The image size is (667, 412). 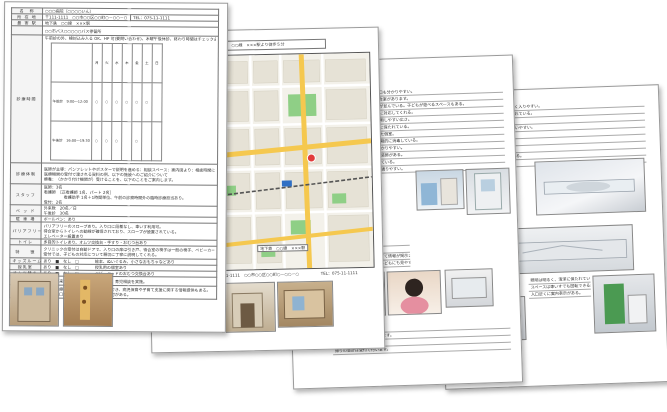 I want to click on photo-waiting-room, so click(x=305, y=304).